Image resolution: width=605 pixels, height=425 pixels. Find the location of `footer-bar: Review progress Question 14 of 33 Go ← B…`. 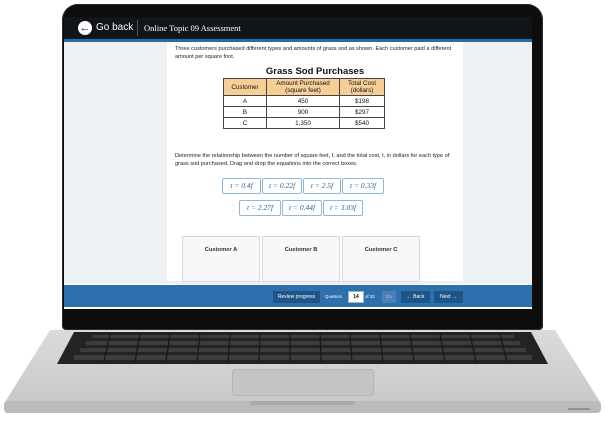

footer-bar: Review progress Question 14 of 33 Go ← B… is located at coordinates (298, 296).